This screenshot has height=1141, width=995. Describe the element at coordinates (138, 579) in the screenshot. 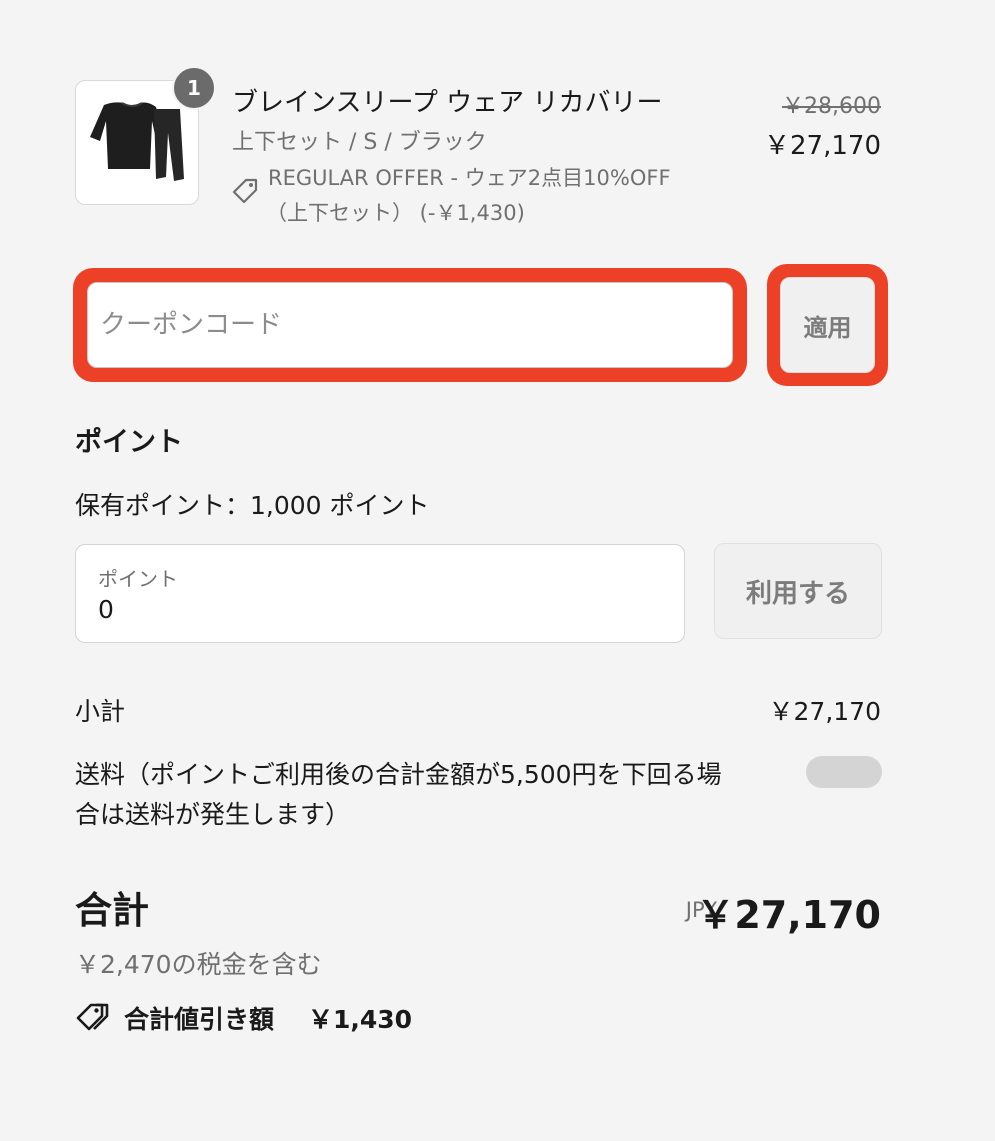

I see `points-input-label: ポイント` at that location.